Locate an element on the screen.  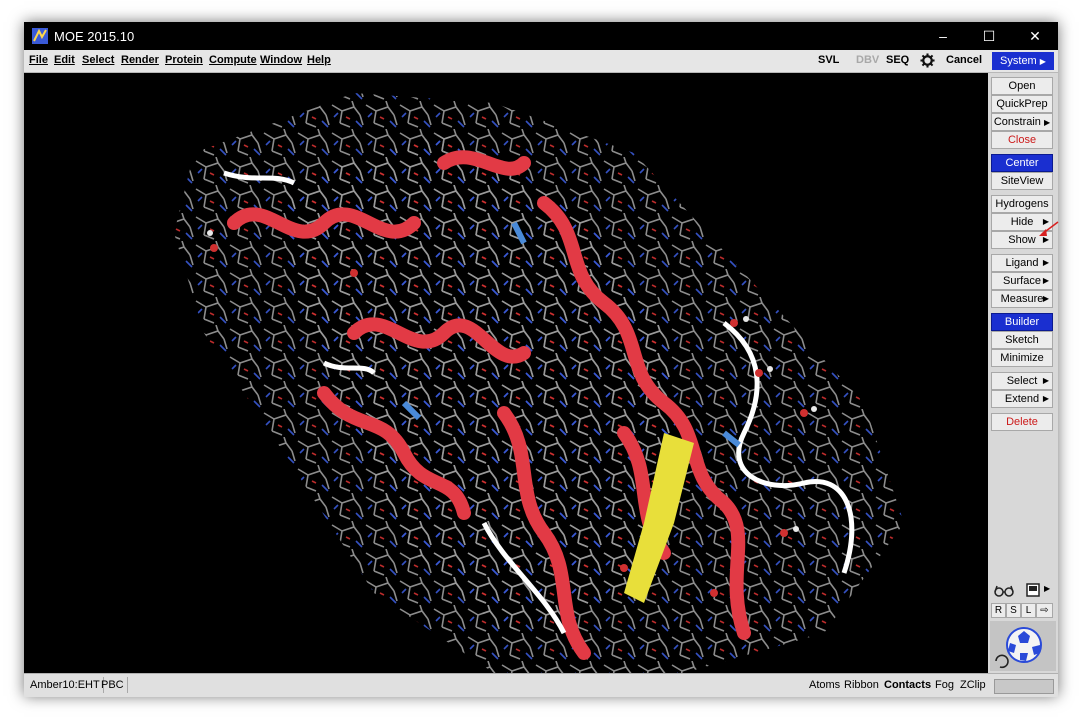
screenshot-menu-arrow-icon: ▶ is located at coordinates (1047, 588).